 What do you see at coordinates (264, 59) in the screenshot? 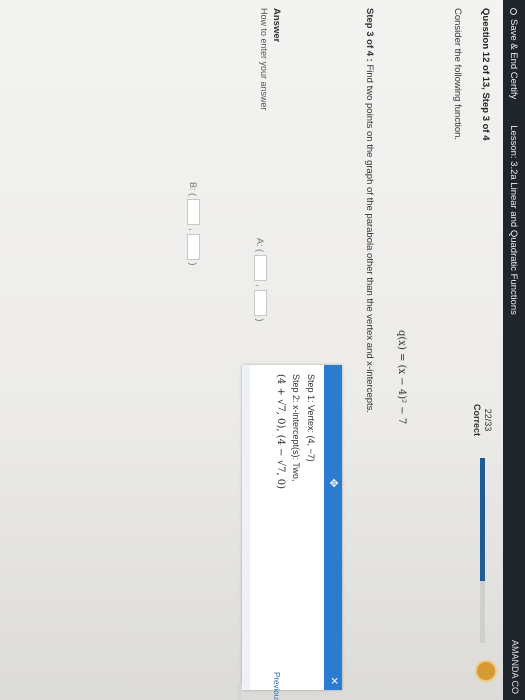
I see `how-to-enter-answer-link: How to enter your answer` at bounding box center [264, 59].